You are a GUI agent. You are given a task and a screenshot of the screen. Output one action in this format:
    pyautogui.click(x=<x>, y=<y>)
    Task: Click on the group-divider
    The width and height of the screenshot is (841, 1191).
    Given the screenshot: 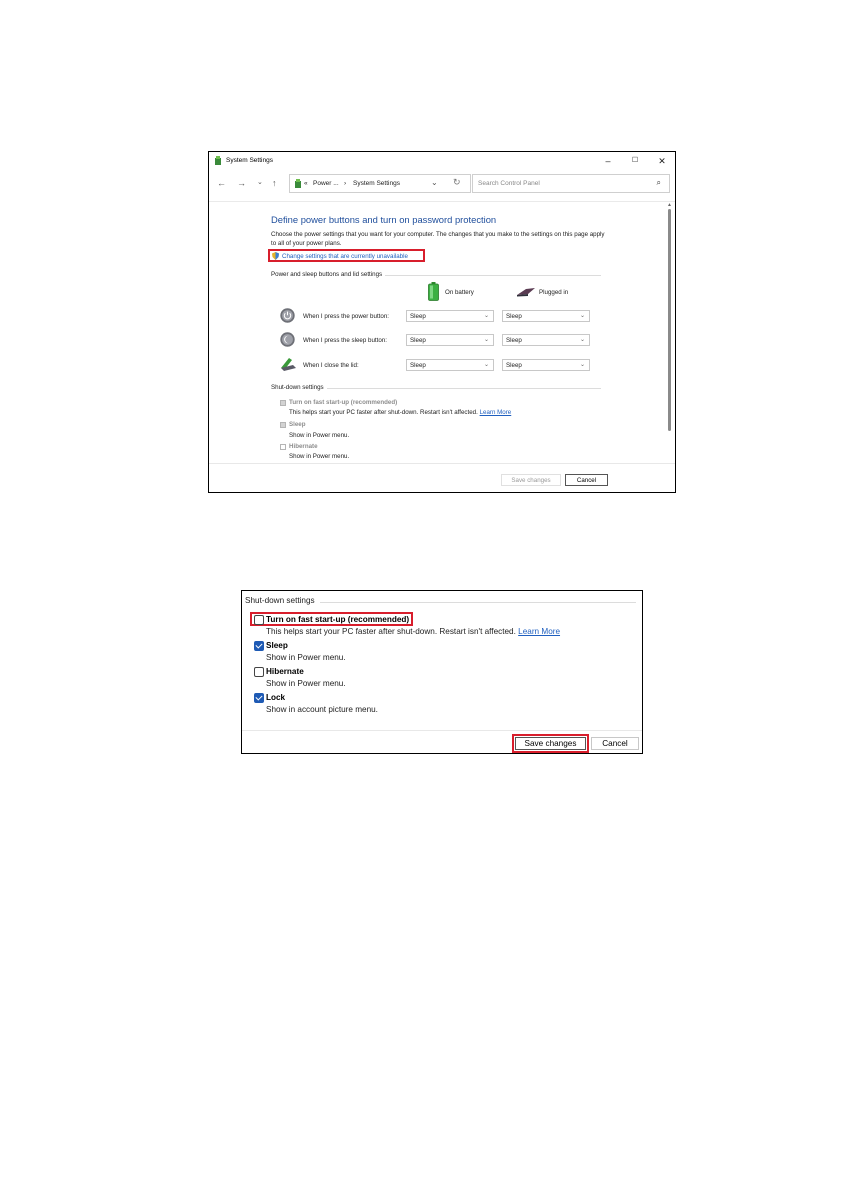 What is the action you would take?
    pyautogui.click(x=478, y=602)
    